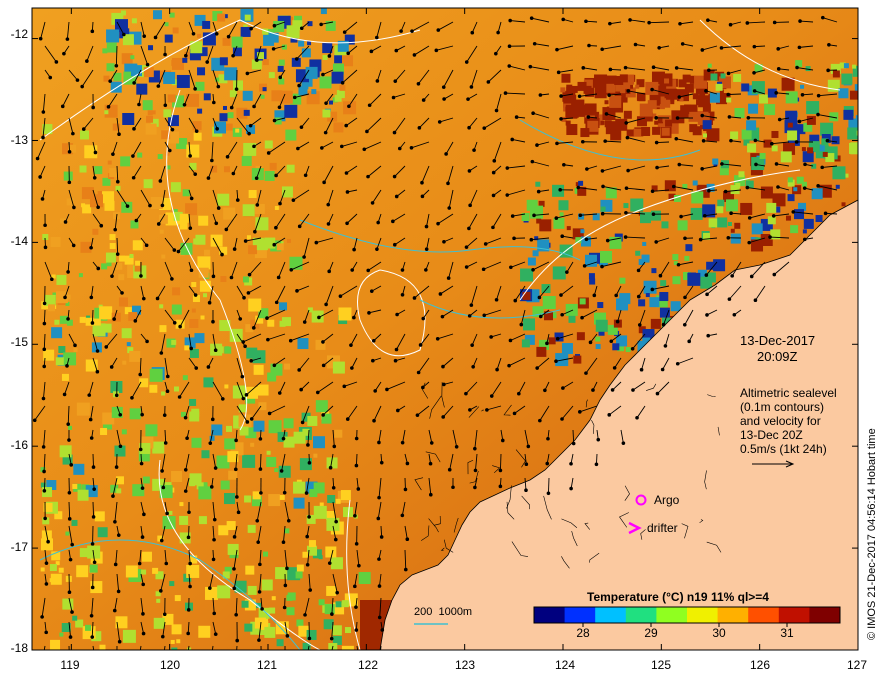  I want to click on lon-tick-label: 125, so click(661, 665).